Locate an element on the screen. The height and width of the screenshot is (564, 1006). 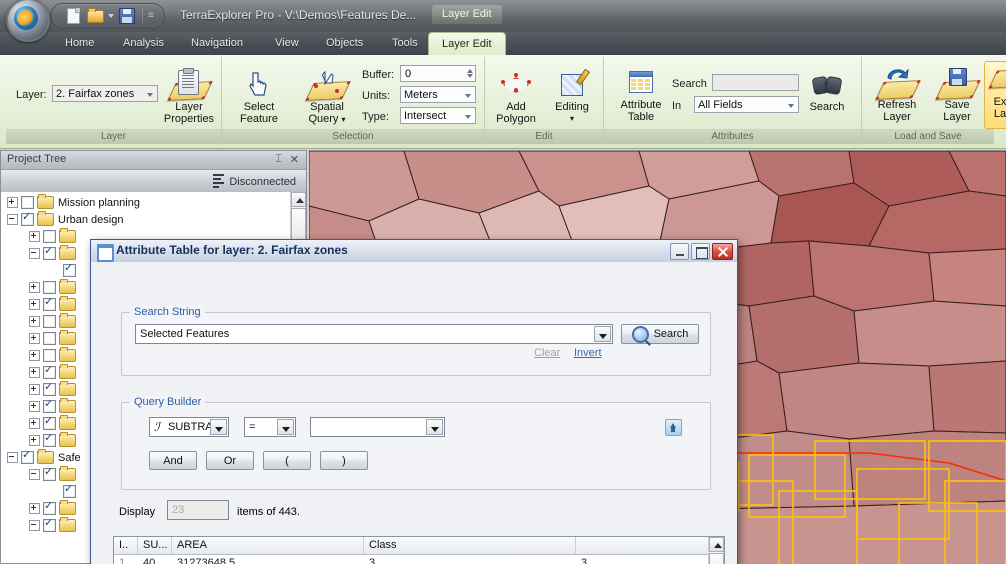
refresh-layer-button: Refresh Layer is located at coordinates (897, 94).